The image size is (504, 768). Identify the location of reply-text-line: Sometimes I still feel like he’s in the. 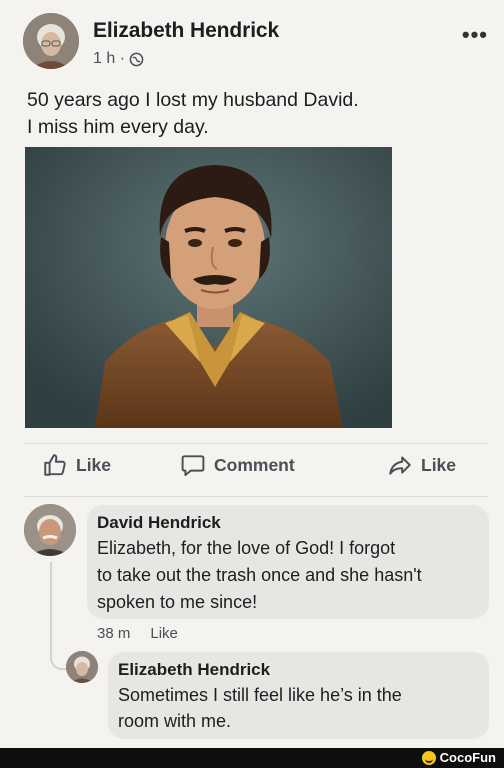
(260, 695).